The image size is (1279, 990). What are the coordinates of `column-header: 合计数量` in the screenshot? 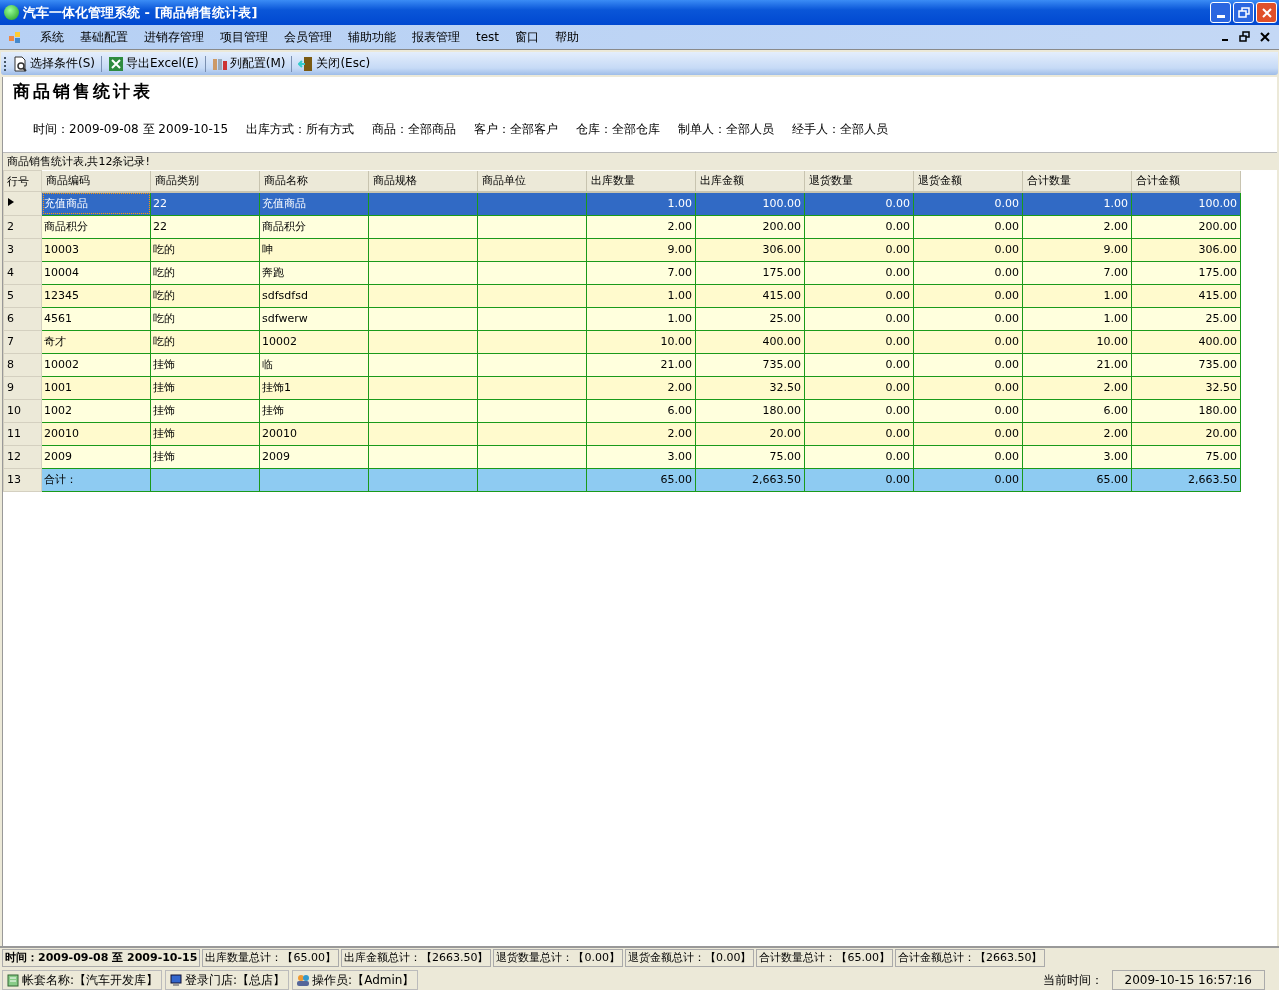 It's located at (1077, 181).